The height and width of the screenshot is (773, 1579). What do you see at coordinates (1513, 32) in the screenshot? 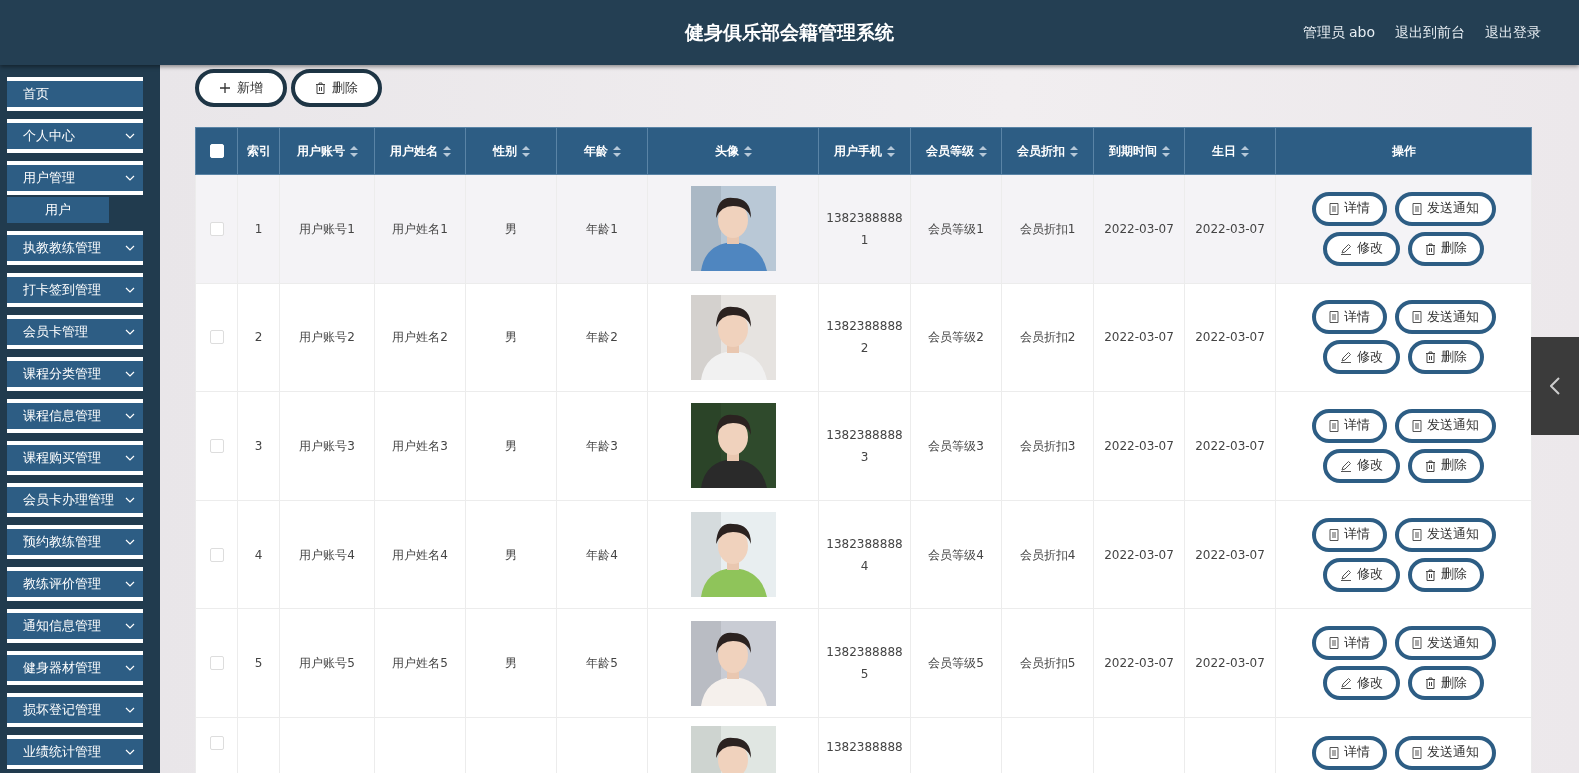
I see `header-link: 退出登录` at bounding box center [1513, 32].